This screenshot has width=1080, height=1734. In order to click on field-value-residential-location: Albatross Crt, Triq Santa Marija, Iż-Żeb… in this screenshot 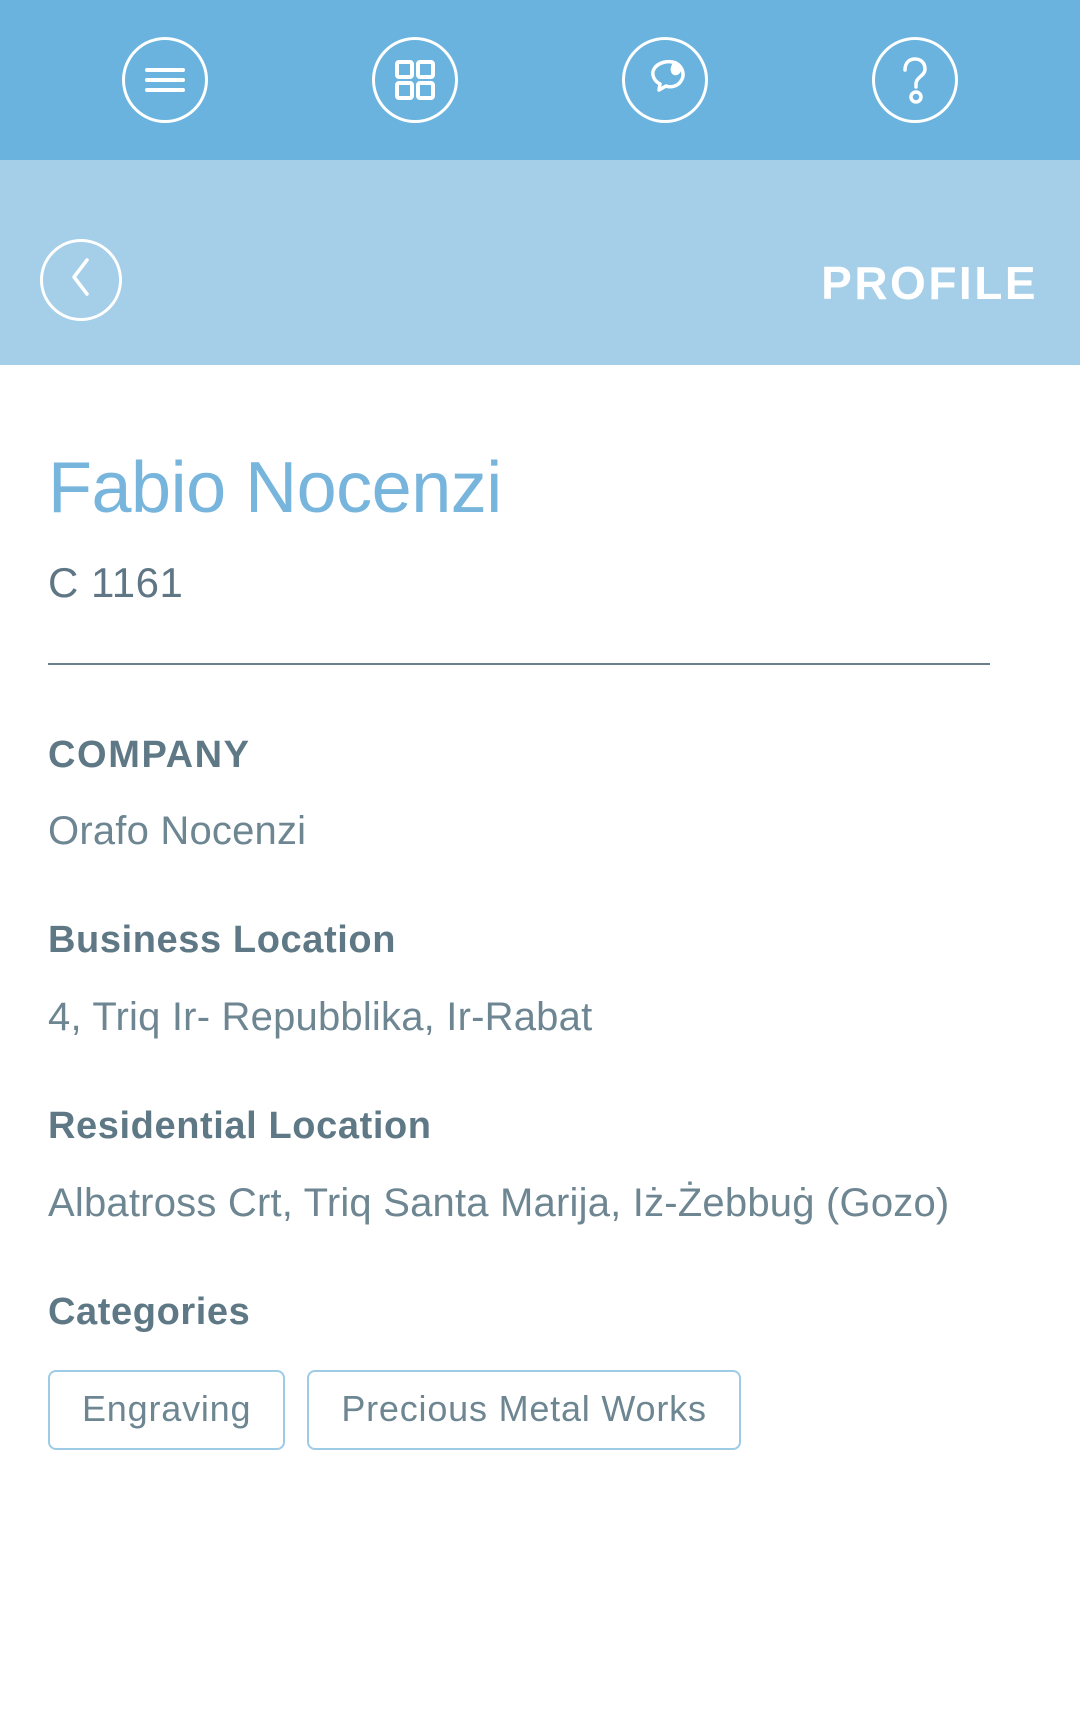, I will do `click(499, 1202)`.